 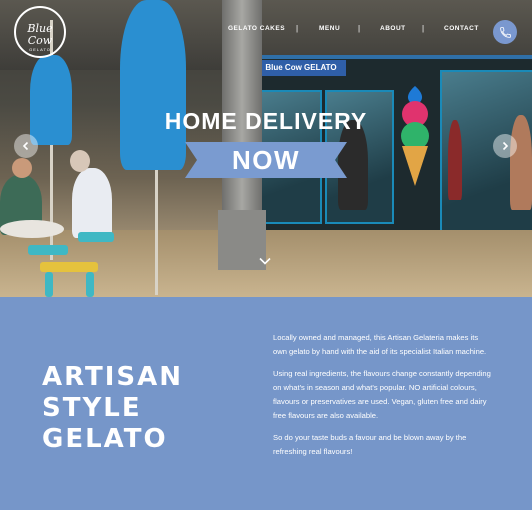 What do you see at coordinates (153, 85) in the screenshot?
I see `umbrella` at bounding box center [153, 85].